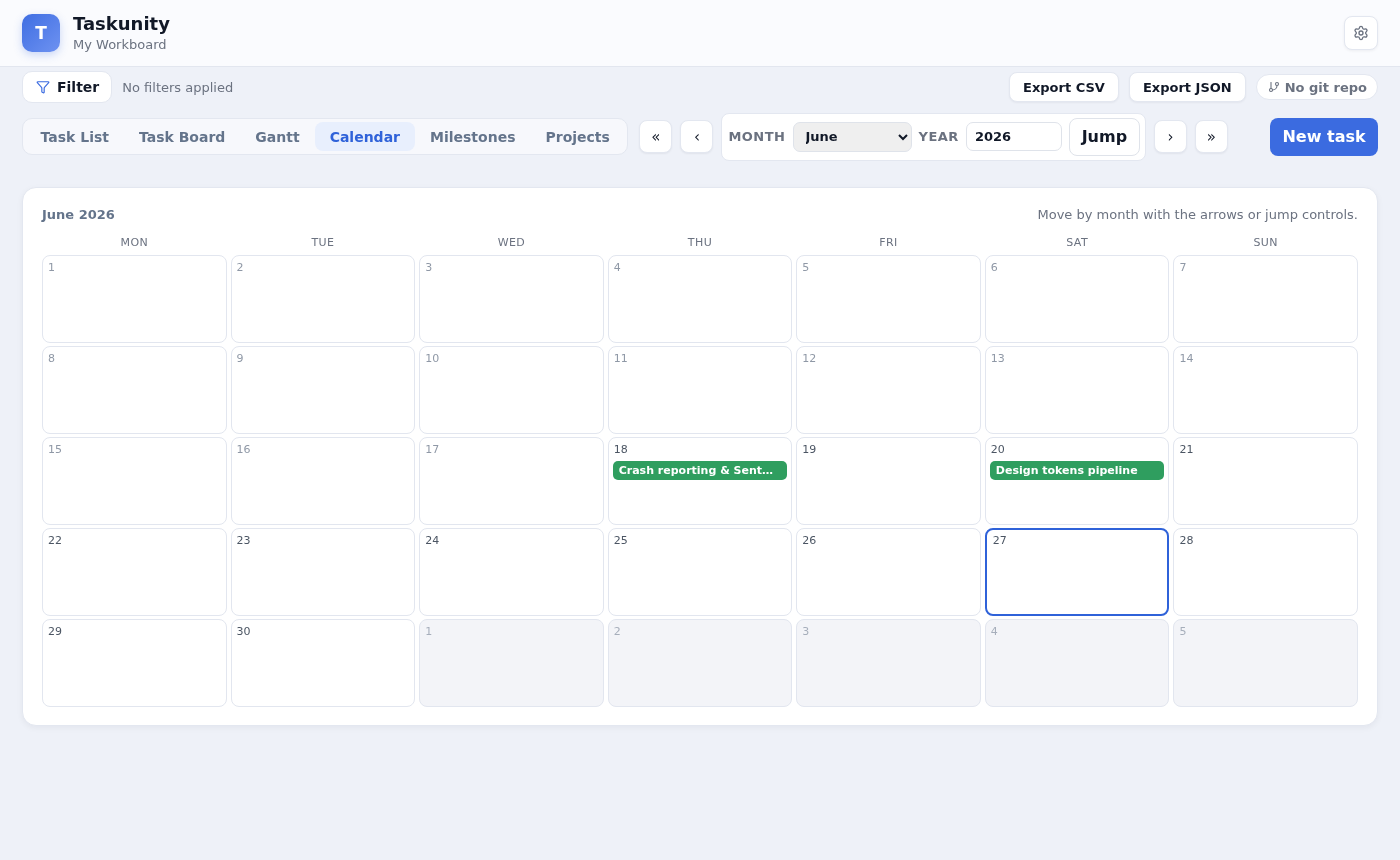 Image resolution: width=1400 pixels, height=860 pixels. I want to click on day-cell: 12, so click(888, 390).